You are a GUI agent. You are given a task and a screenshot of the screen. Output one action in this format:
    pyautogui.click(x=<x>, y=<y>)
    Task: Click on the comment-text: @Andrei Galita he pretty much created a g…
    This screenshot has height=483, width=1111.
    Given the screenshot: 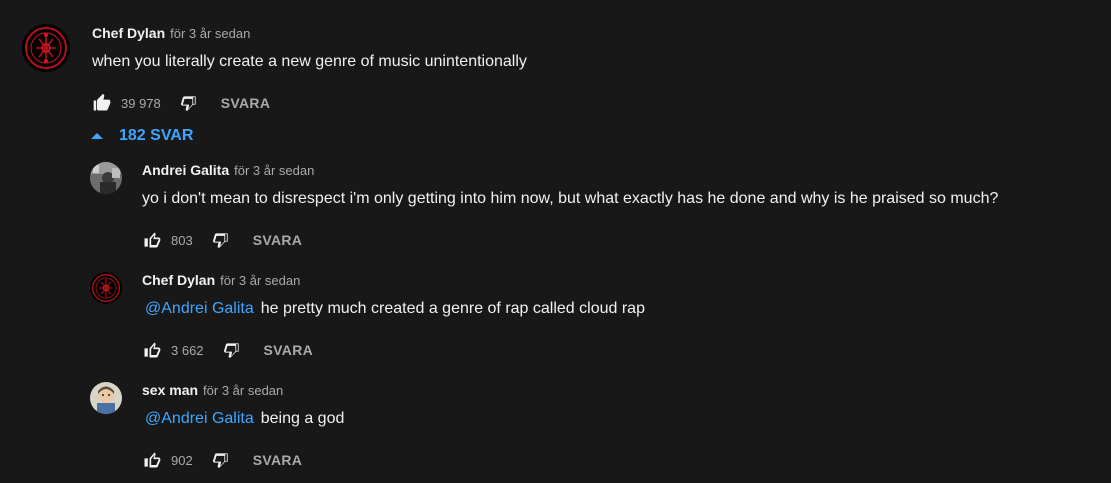 What is the action you would take?
    pyautogui.click(x=393, y=311)
    